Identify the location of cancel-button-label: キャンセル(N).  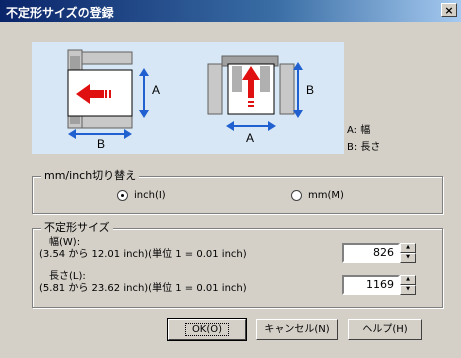
(297, 329).